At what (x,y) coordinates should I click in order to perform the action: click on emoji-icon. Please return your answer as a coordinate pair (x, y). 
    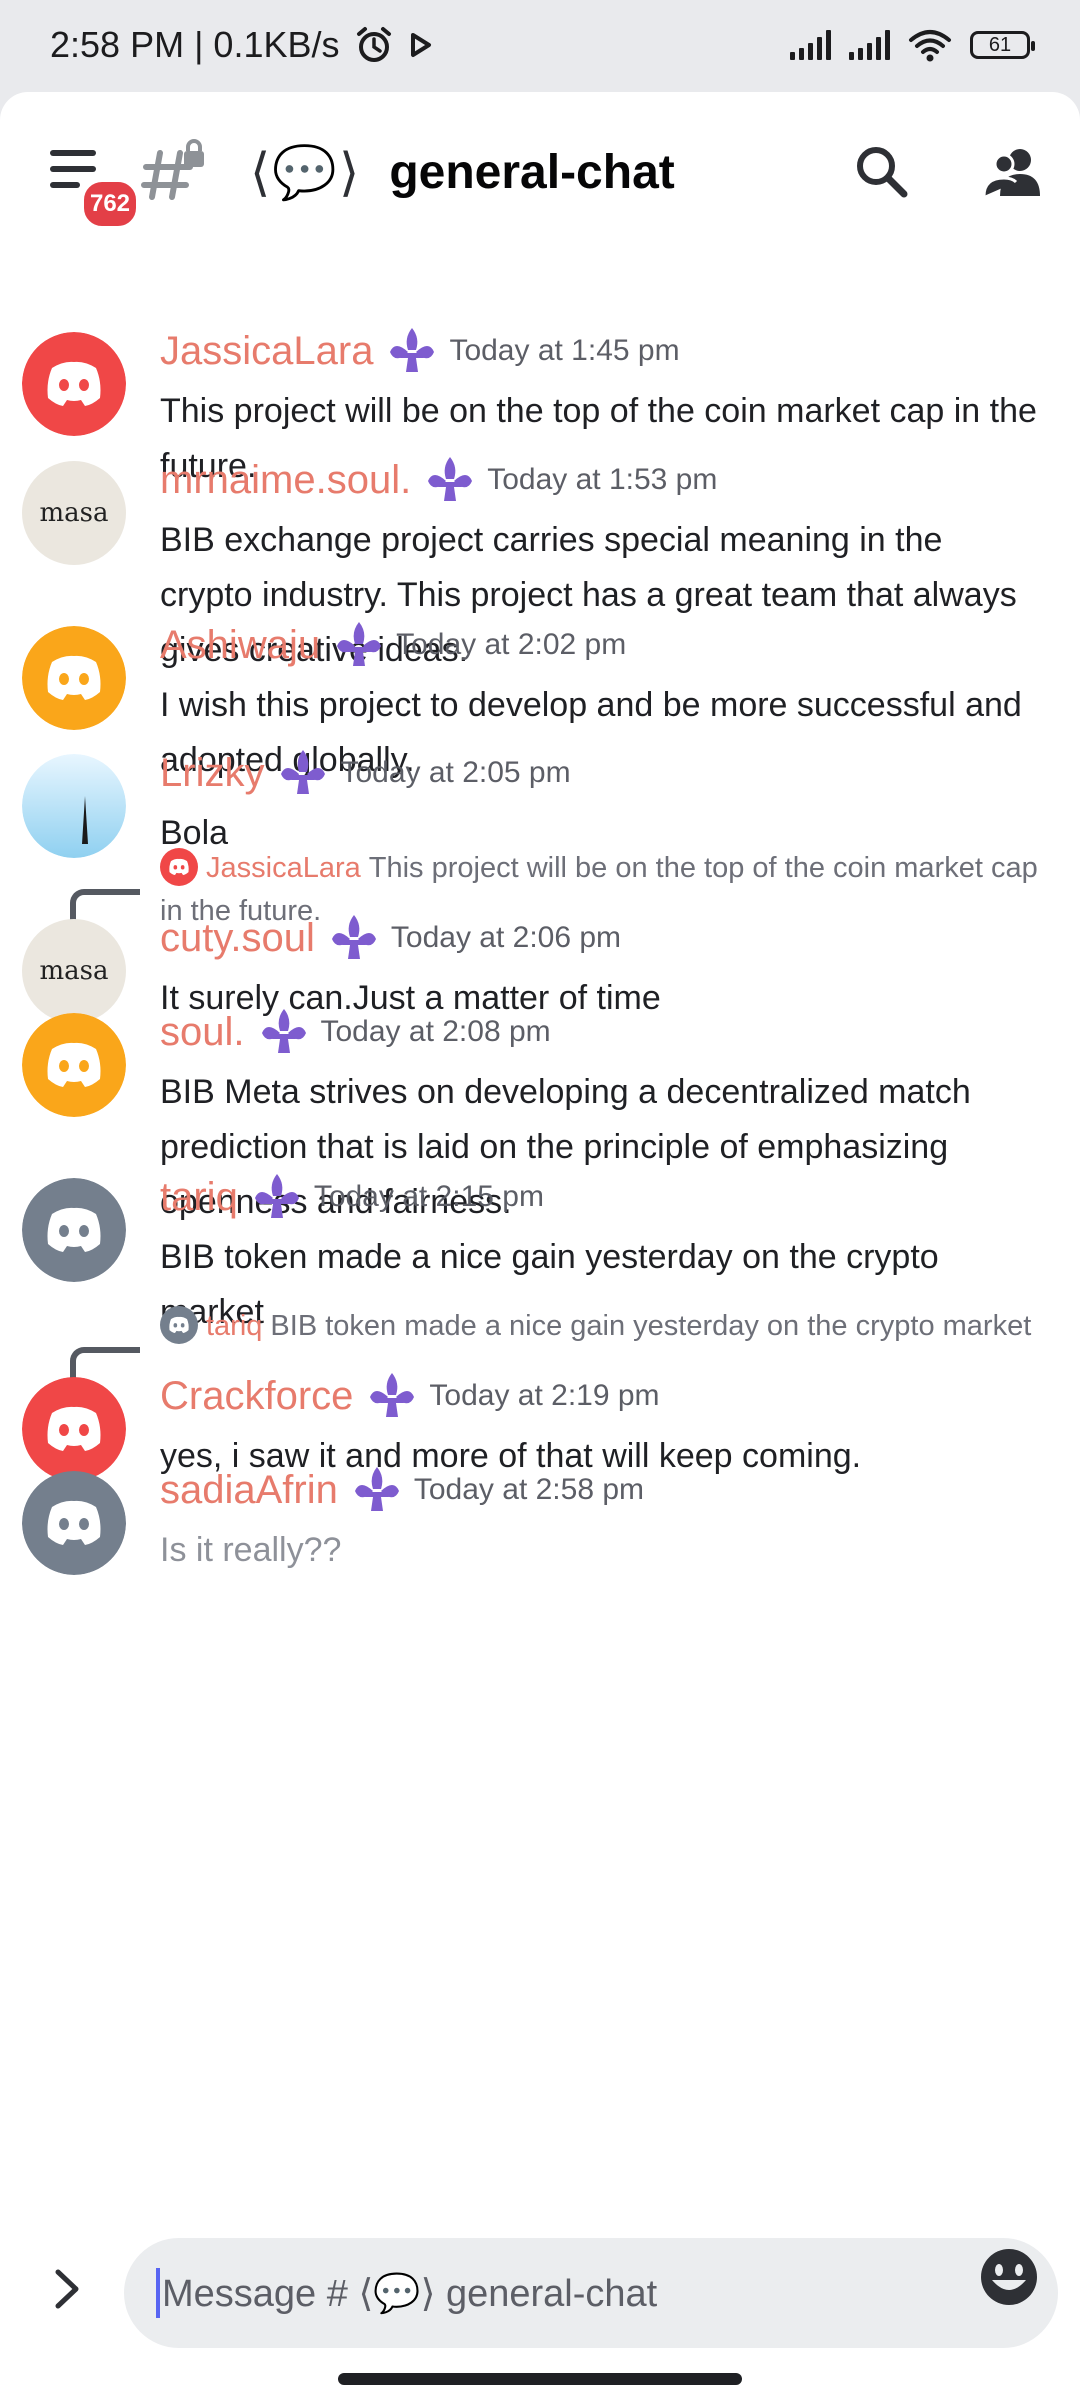
    Looking at the image, I should click on (1009, 2277).